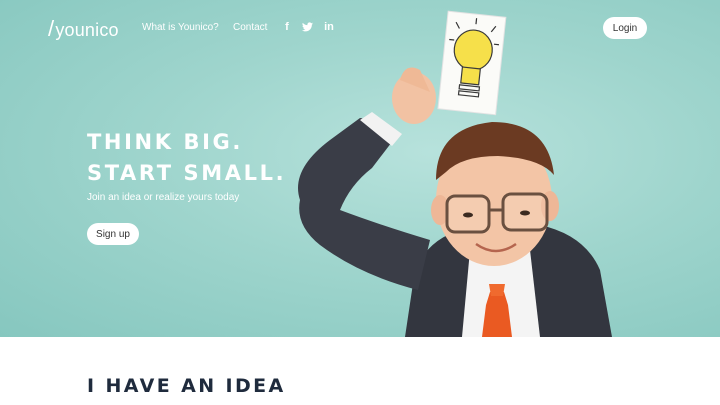  Describe the element at coordinates (186, 386) in the screenshot. I see `section-title: I HAVE AN IDEA` at that location.